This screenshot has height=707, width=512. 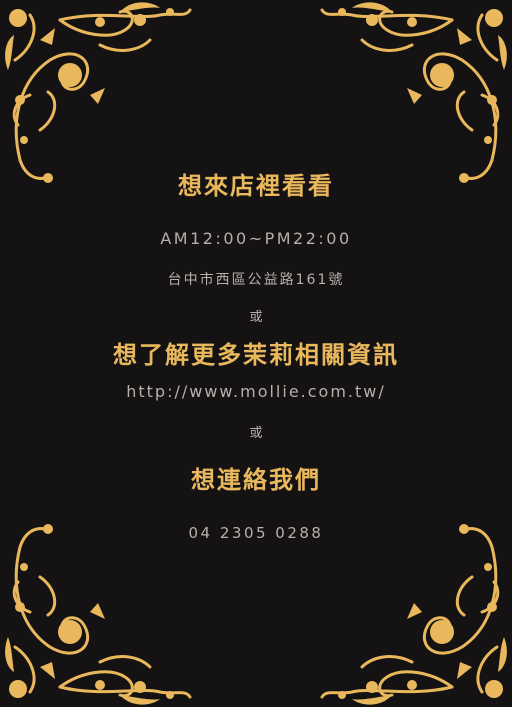 What do you see at coordinates (256, 433) in the screenshot?
I see `separator-or-2: 或` at bounding box center [256, 433].